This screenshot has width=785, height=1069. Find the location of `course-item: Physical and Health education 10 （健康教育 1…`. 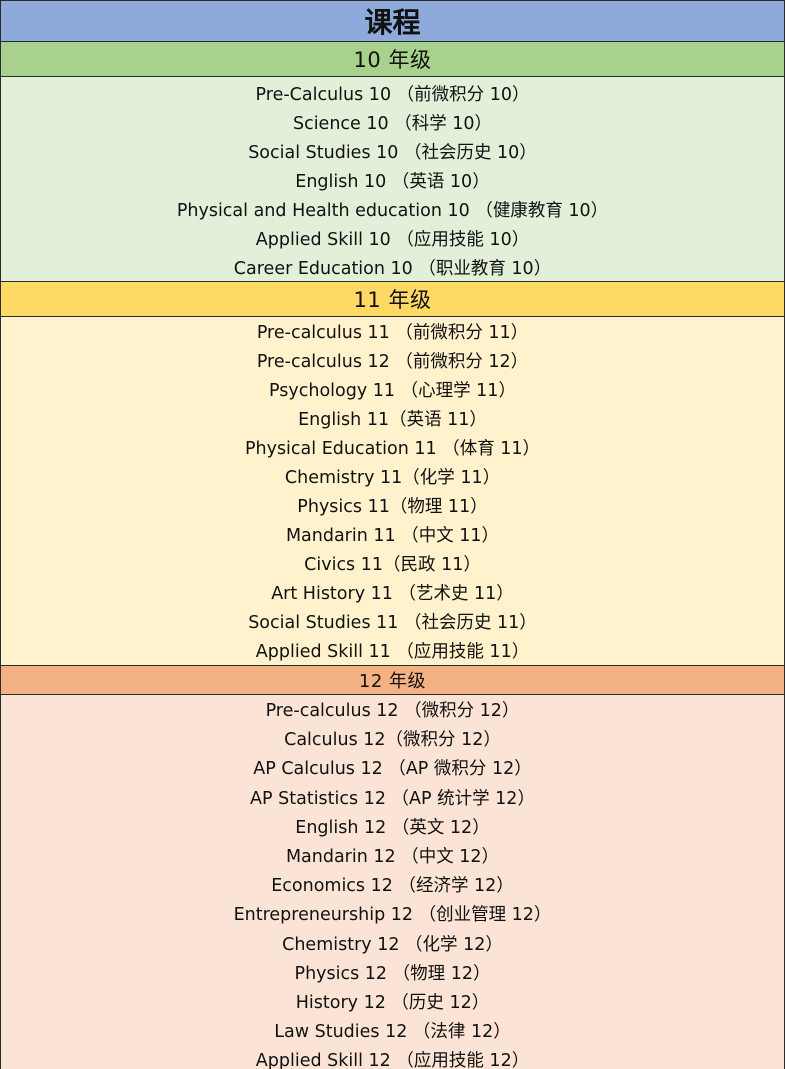

course-item: Physical and Health education 10 （健康教育 1… is located at coordinates (392, 211).